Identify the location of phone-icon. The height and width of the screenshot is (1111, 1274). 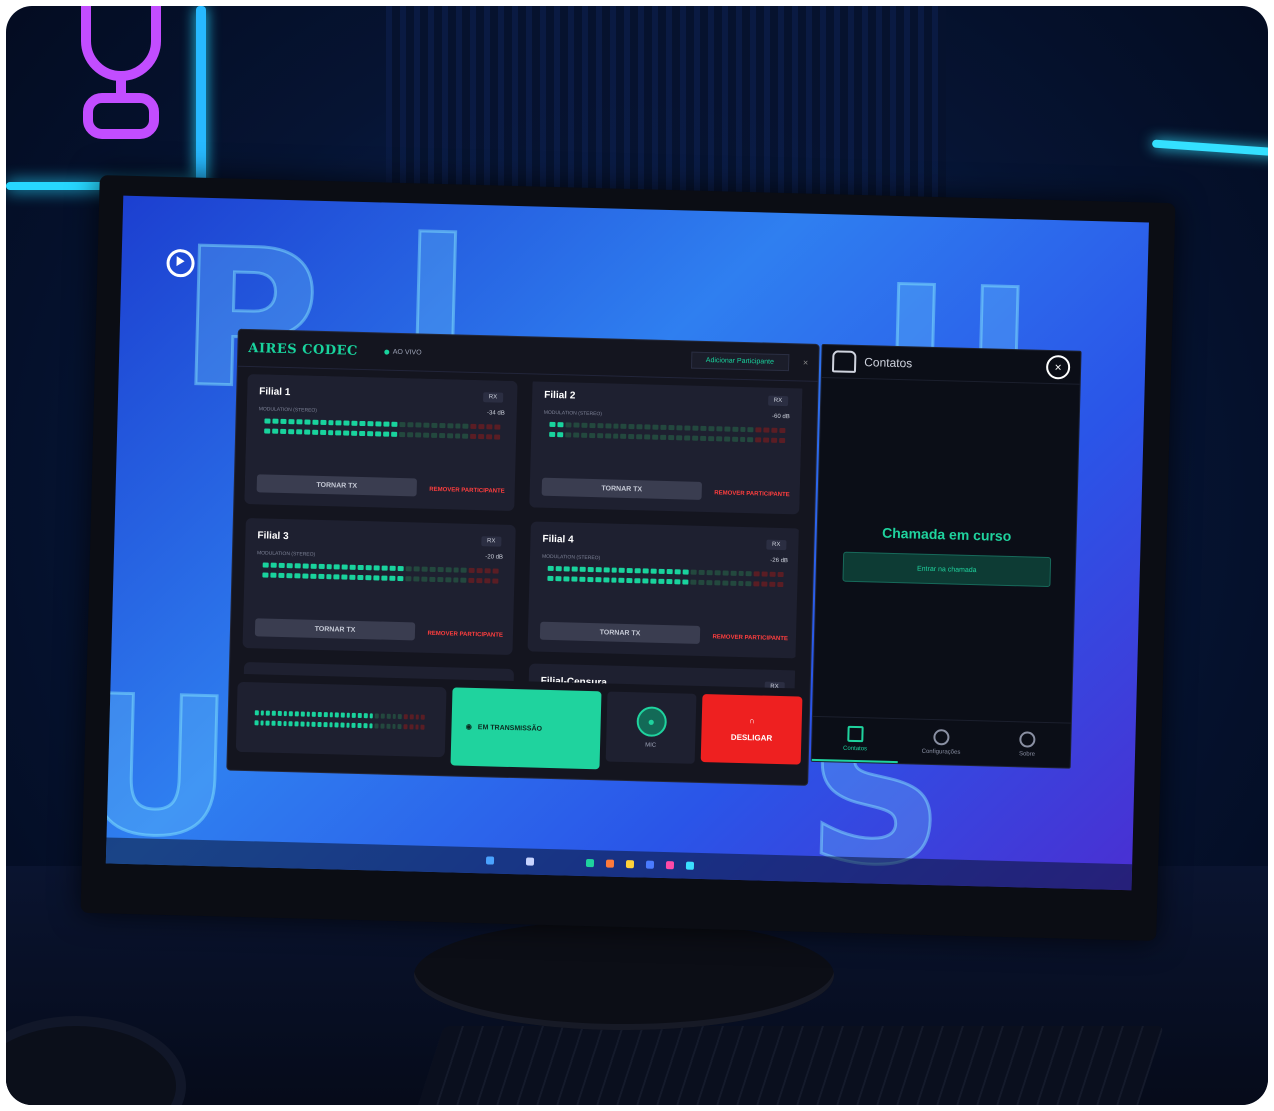
(844, 361).